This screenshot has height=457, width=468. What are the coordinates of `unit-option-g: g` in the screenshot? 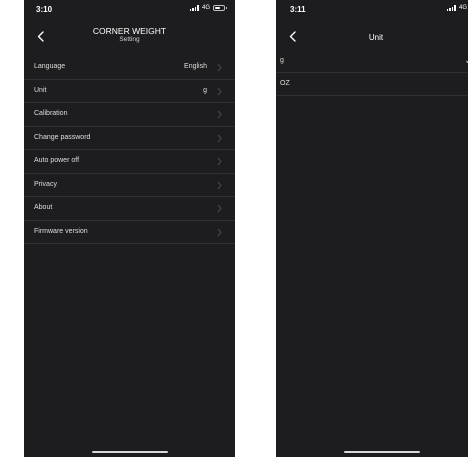 It's located at (372, 61).